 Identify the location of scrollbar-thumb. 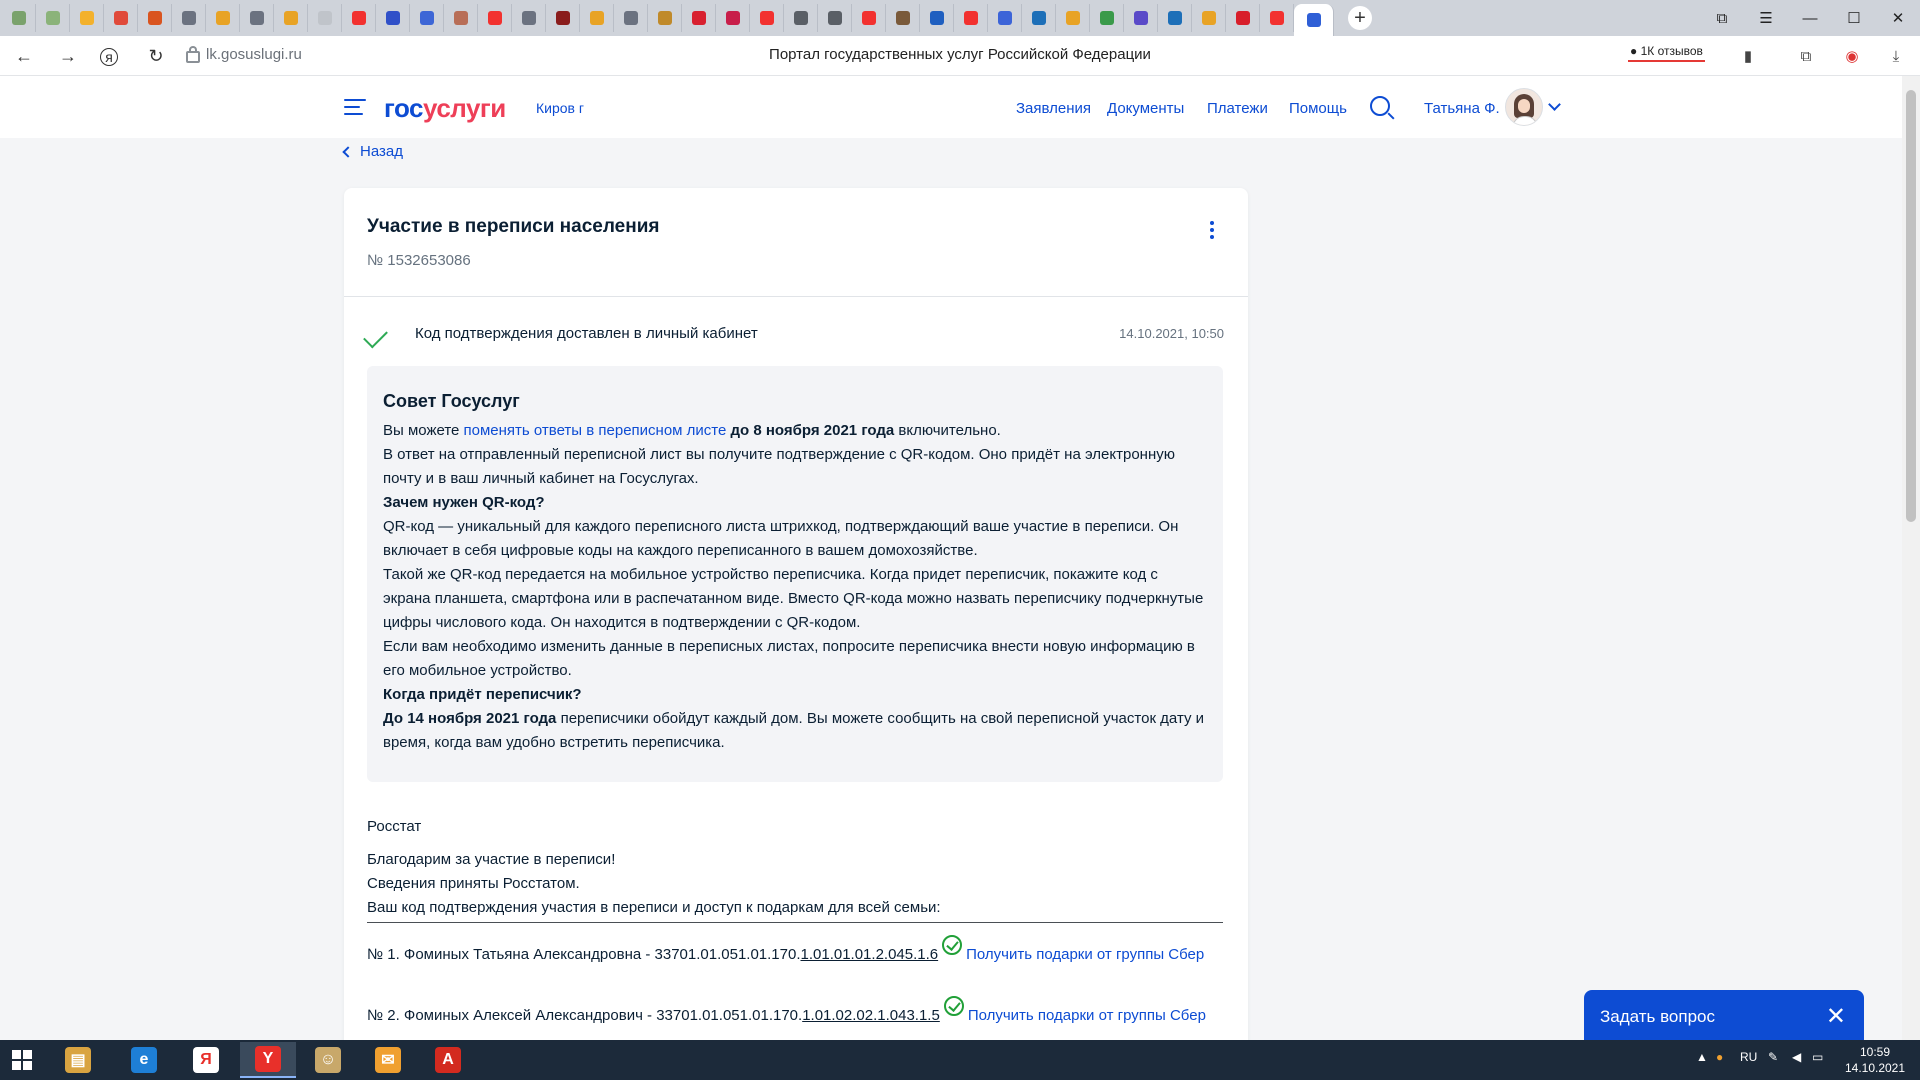
(1911, 306).